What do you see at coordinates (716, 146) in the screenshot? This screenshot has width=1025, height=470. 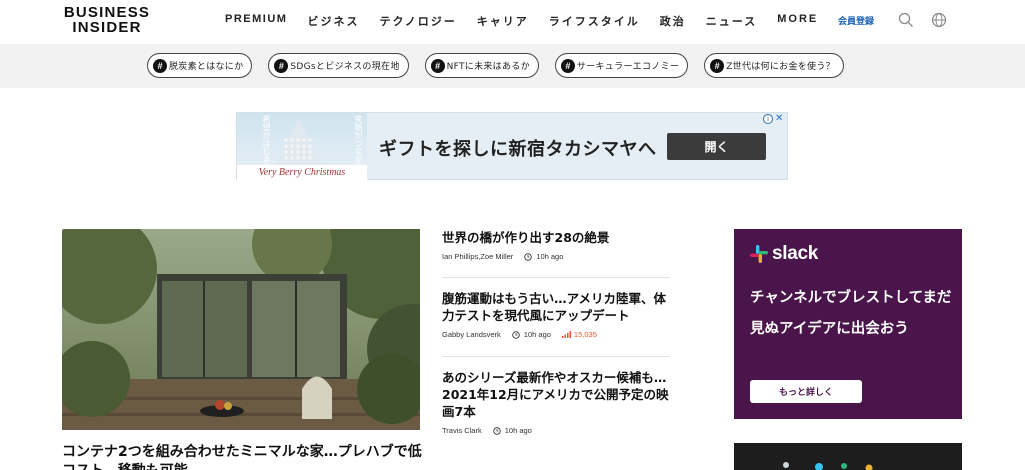 I see `ad-open-button: 開く` at bounding box center [716, 146].